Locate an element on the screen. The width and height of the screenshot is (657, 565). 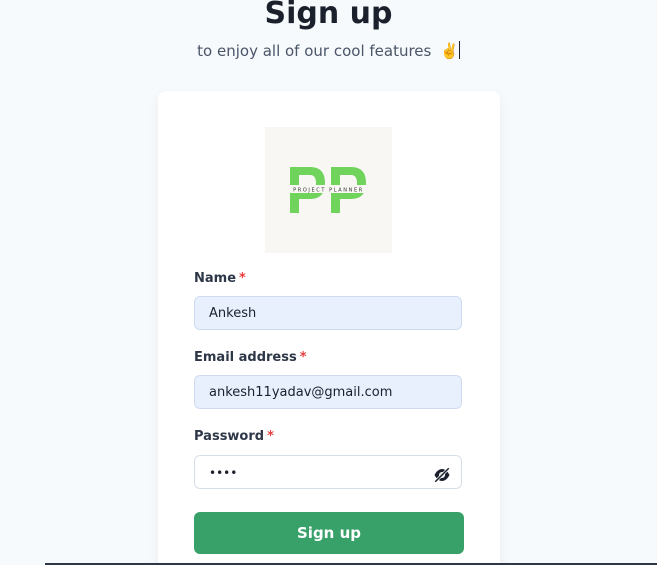
eye-slash-icon is located at coordinates (442, 473).